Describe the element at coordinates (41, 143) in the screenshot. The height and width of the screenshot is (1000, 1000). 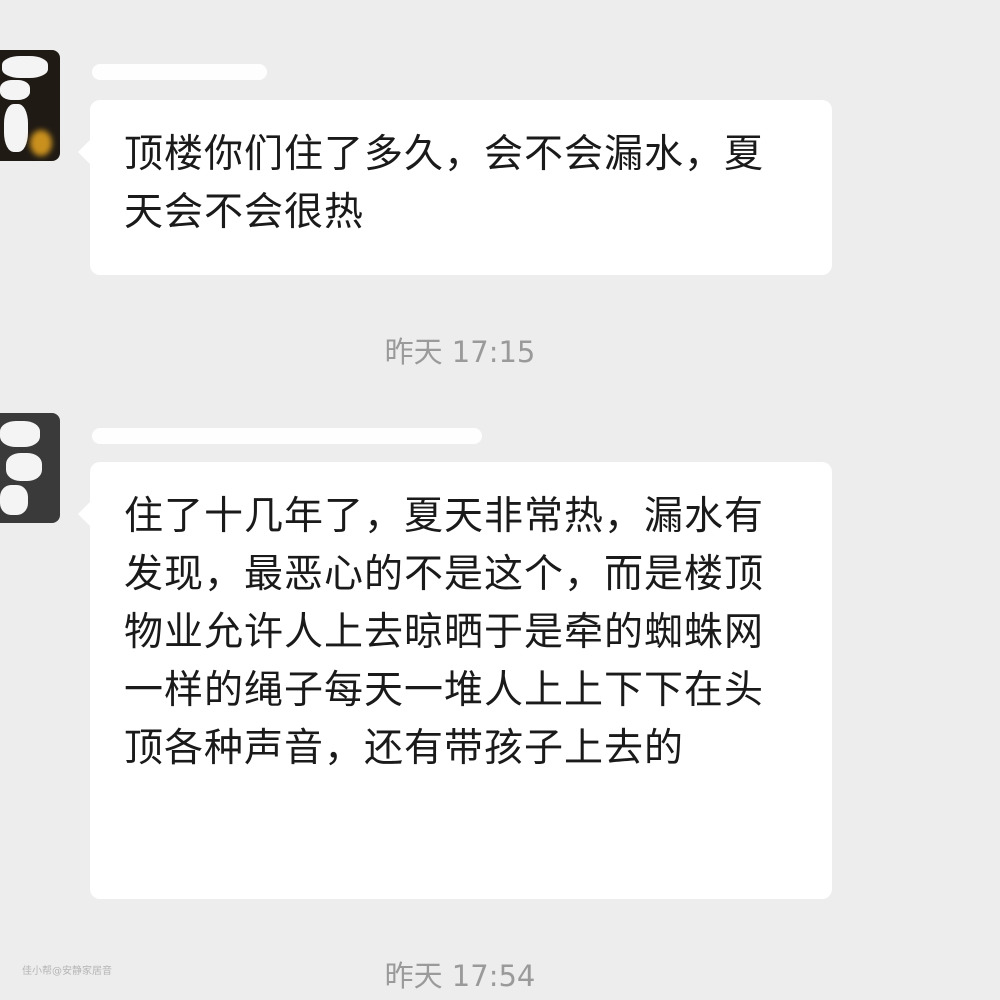
I see `avatar-light` at that location.